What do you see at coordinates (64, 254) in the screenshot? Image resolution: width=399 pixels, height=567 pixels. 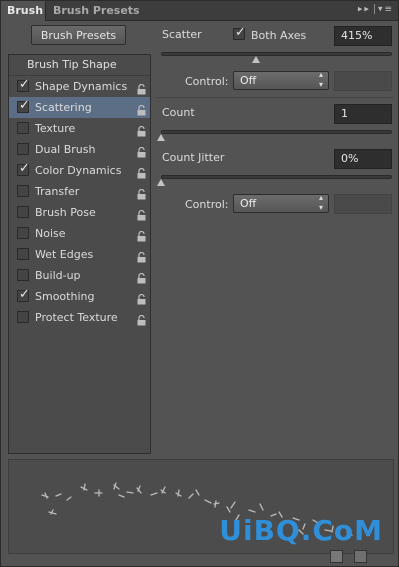 I see `list-item-label: Wet Edges` at bounding box center [64, 254].